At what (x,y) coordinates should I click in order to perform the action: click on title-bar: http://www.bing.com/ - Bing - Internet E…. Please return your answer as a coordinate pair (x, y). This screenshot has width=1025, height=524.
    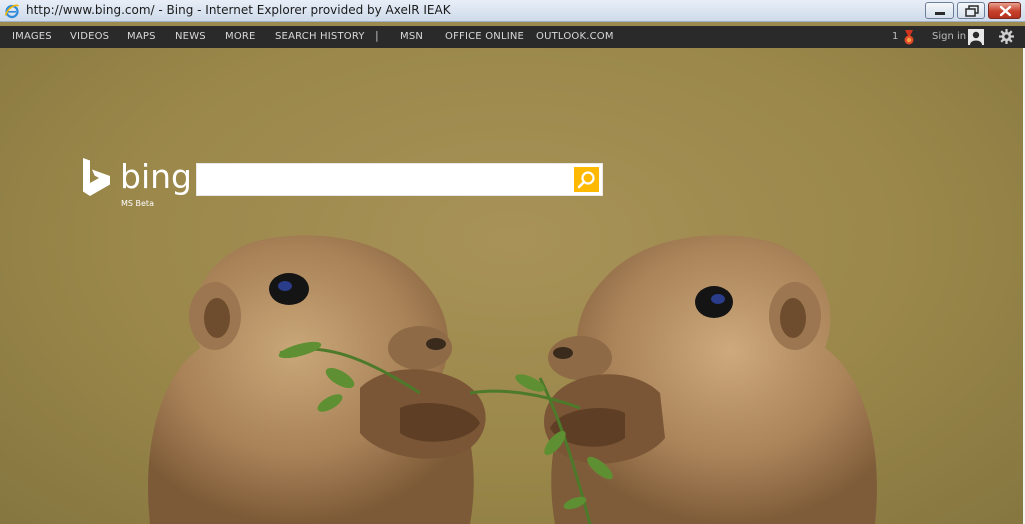
    Looking at the image, I should click on (512, 11).